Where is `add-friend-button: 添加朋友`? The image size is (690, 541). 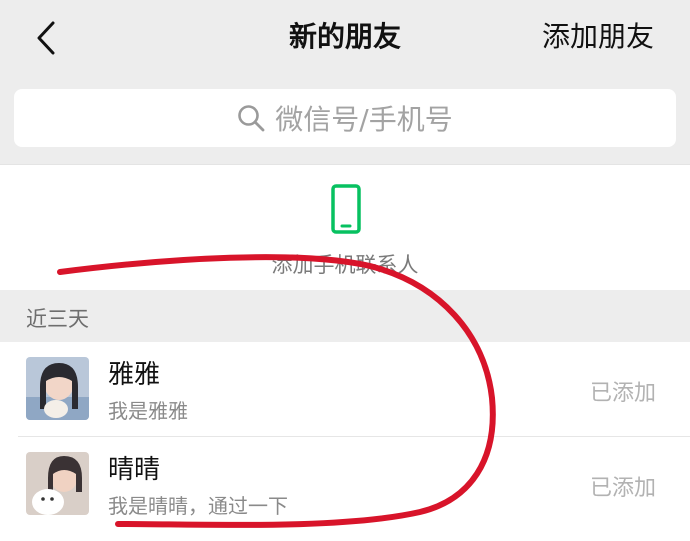 add-friend-button: 添加朋友 is located at coordinates (598, 37).